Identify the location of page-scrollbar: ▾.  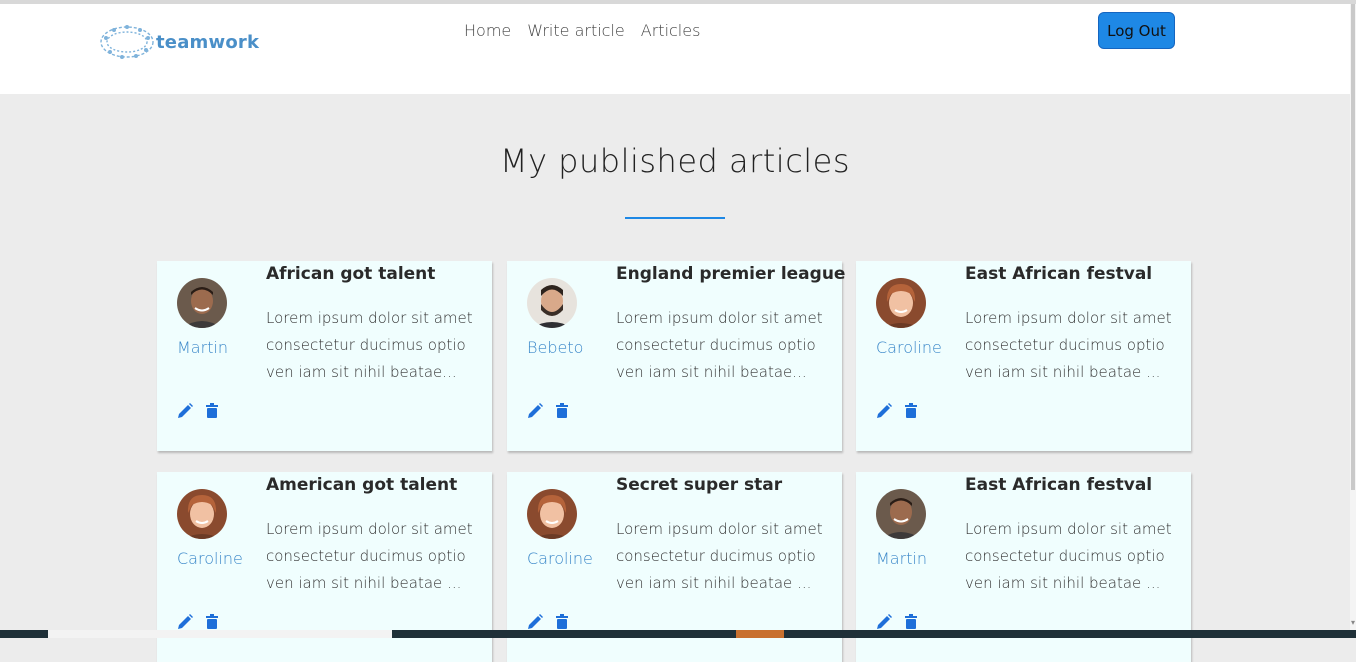
(1353, 317).